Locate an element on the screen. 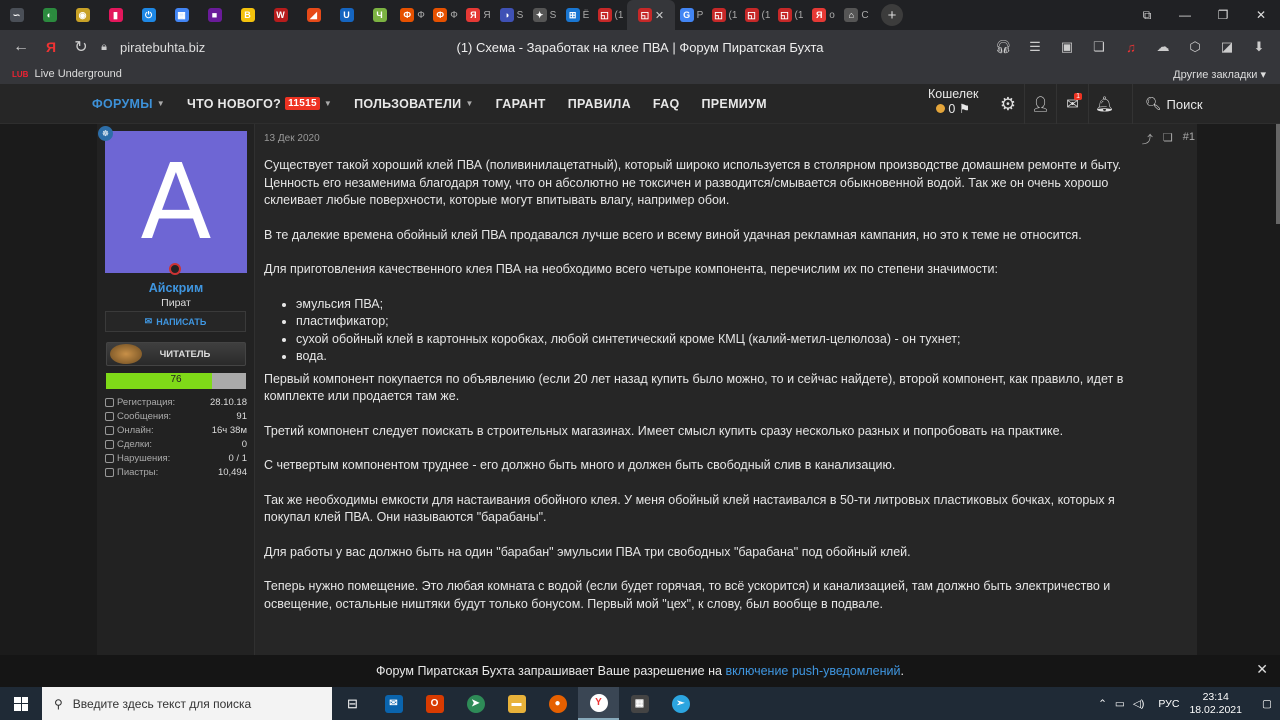 This screenshot has width=1280, height=720. browser-tab: GP is located at coordinates (691, 15).